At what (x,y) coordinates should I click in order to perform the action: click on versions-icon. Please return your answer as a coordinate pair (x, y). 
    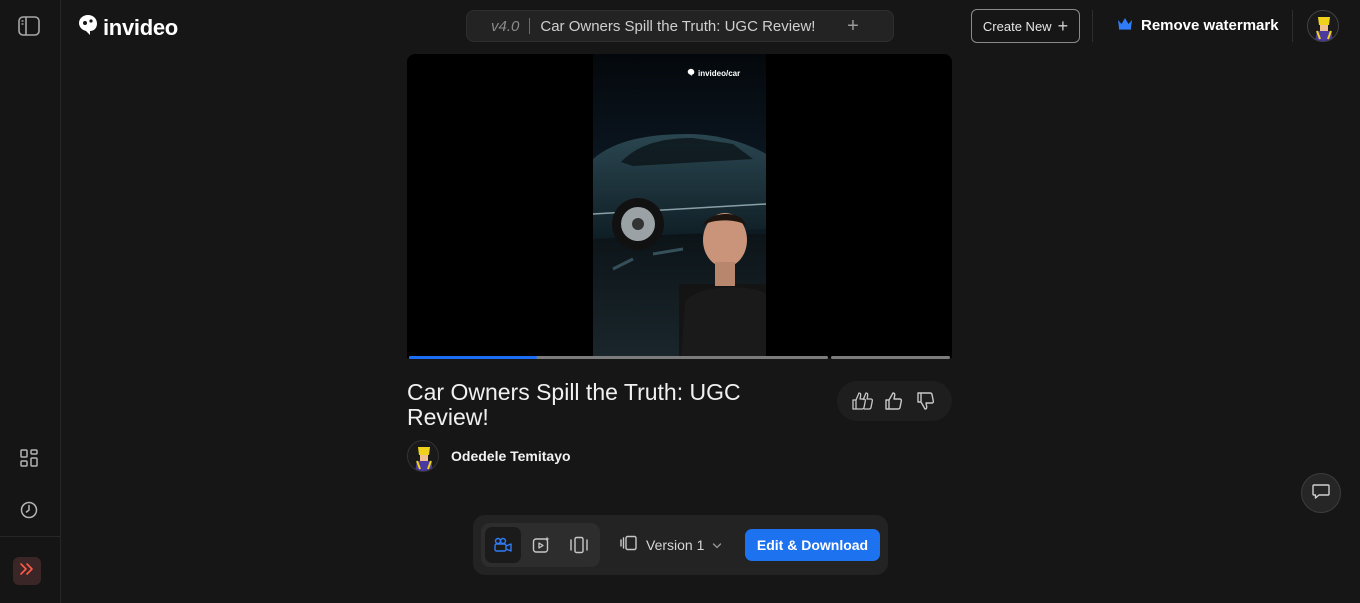
    Looking at the image, I should click on (629, 544).